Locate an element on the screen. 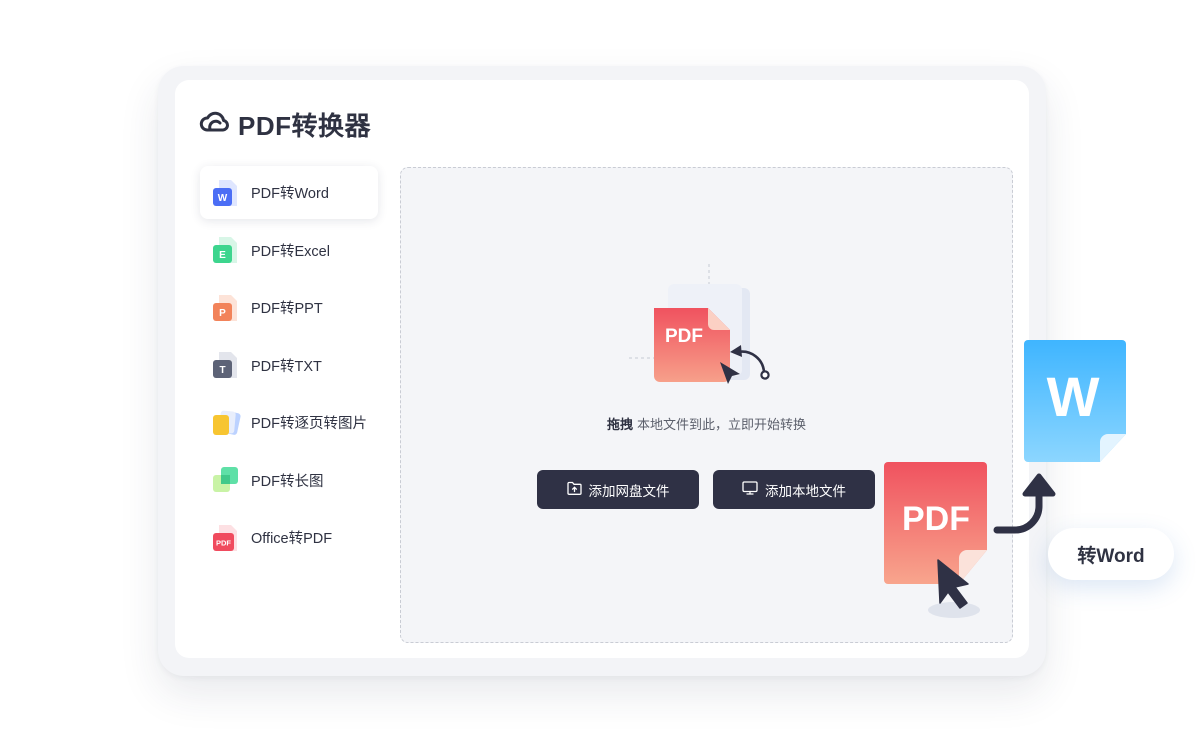 The image size is (1200, 738). sidebar-item-label: PDF转Word is located at coordinates (290, 194).